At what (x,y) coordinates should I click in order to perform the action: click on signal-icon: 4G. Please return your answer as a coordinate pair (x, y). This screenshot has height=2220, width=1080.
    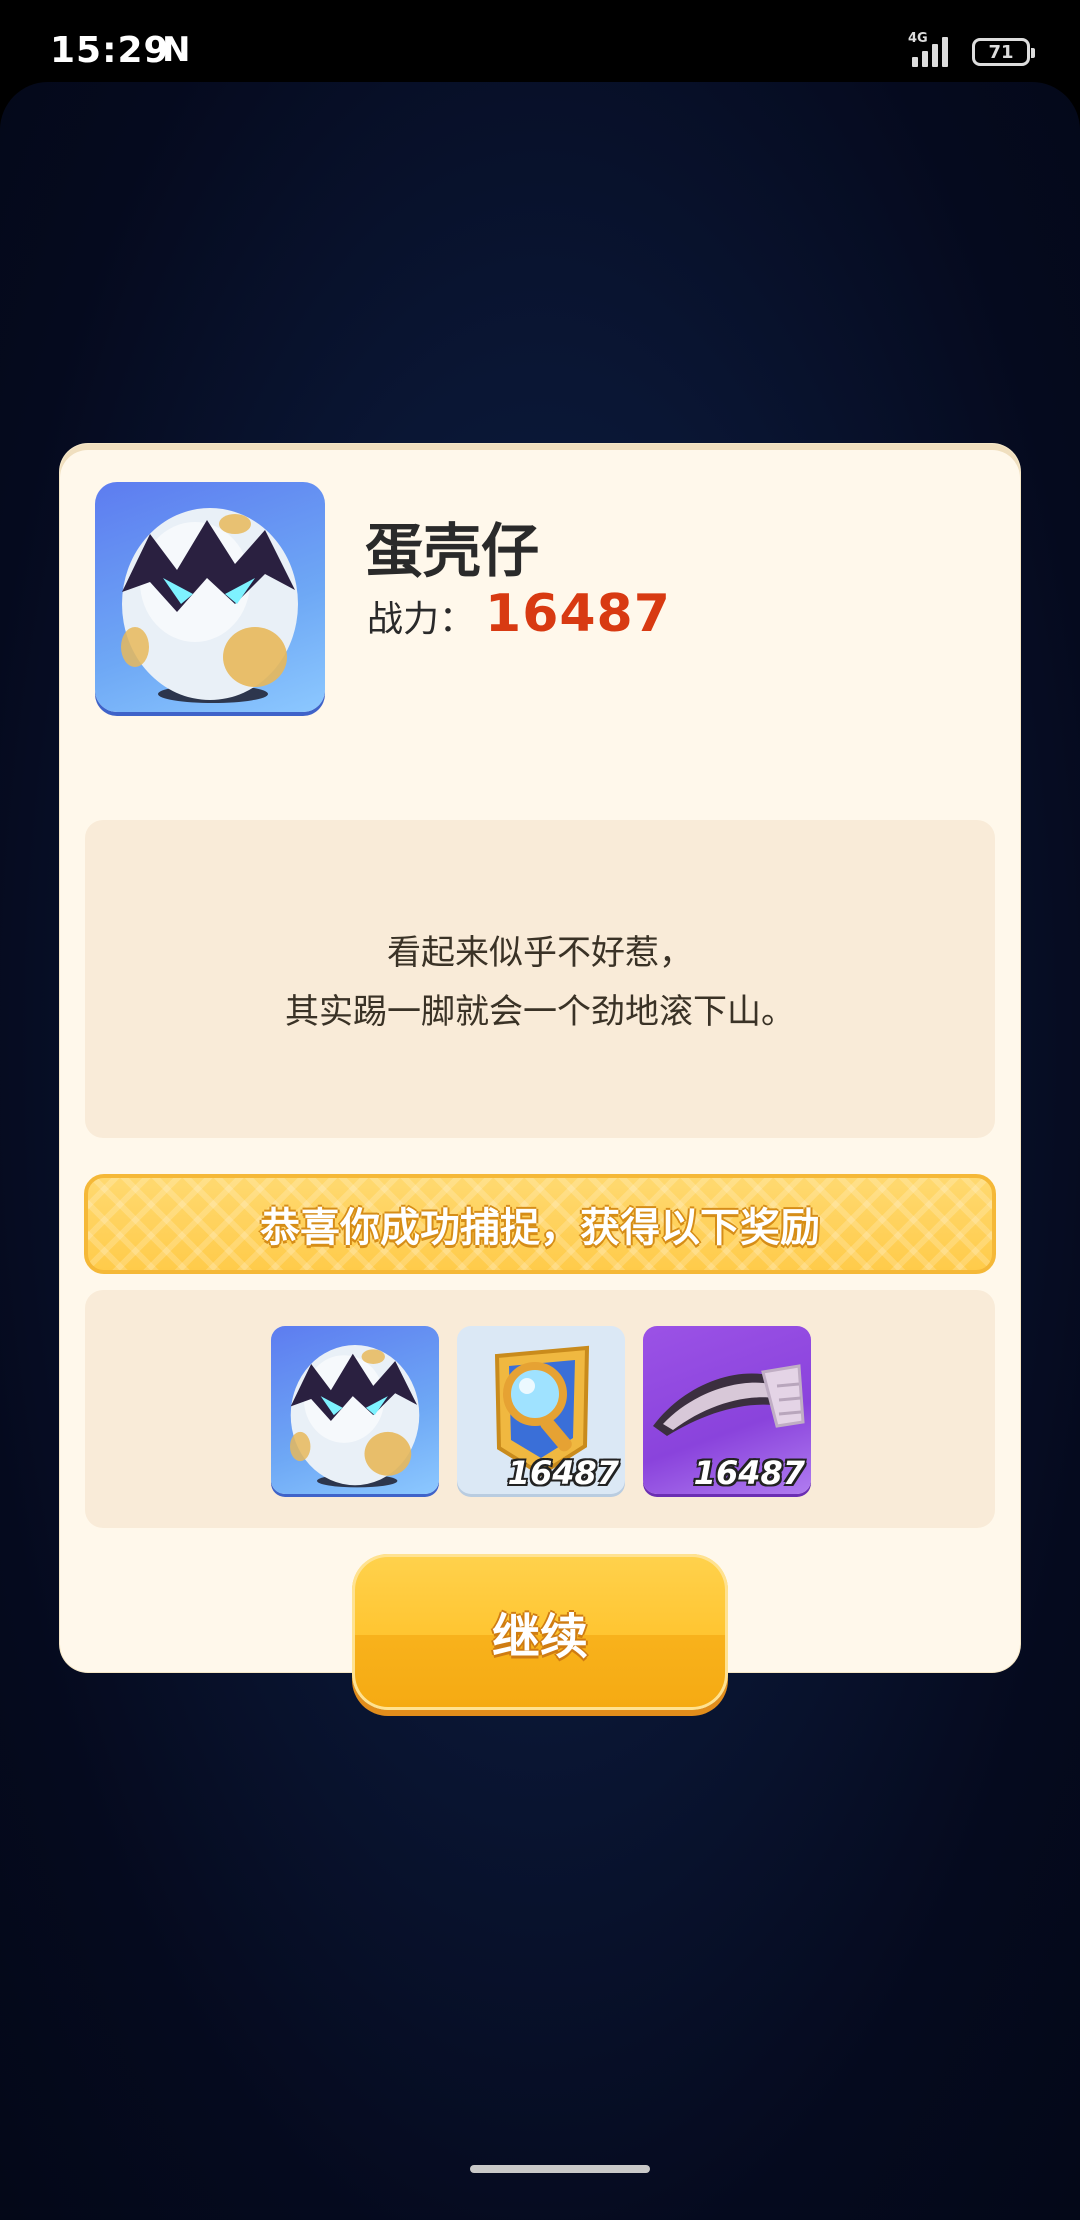
    Looking at the image, I should click on (932, 50).